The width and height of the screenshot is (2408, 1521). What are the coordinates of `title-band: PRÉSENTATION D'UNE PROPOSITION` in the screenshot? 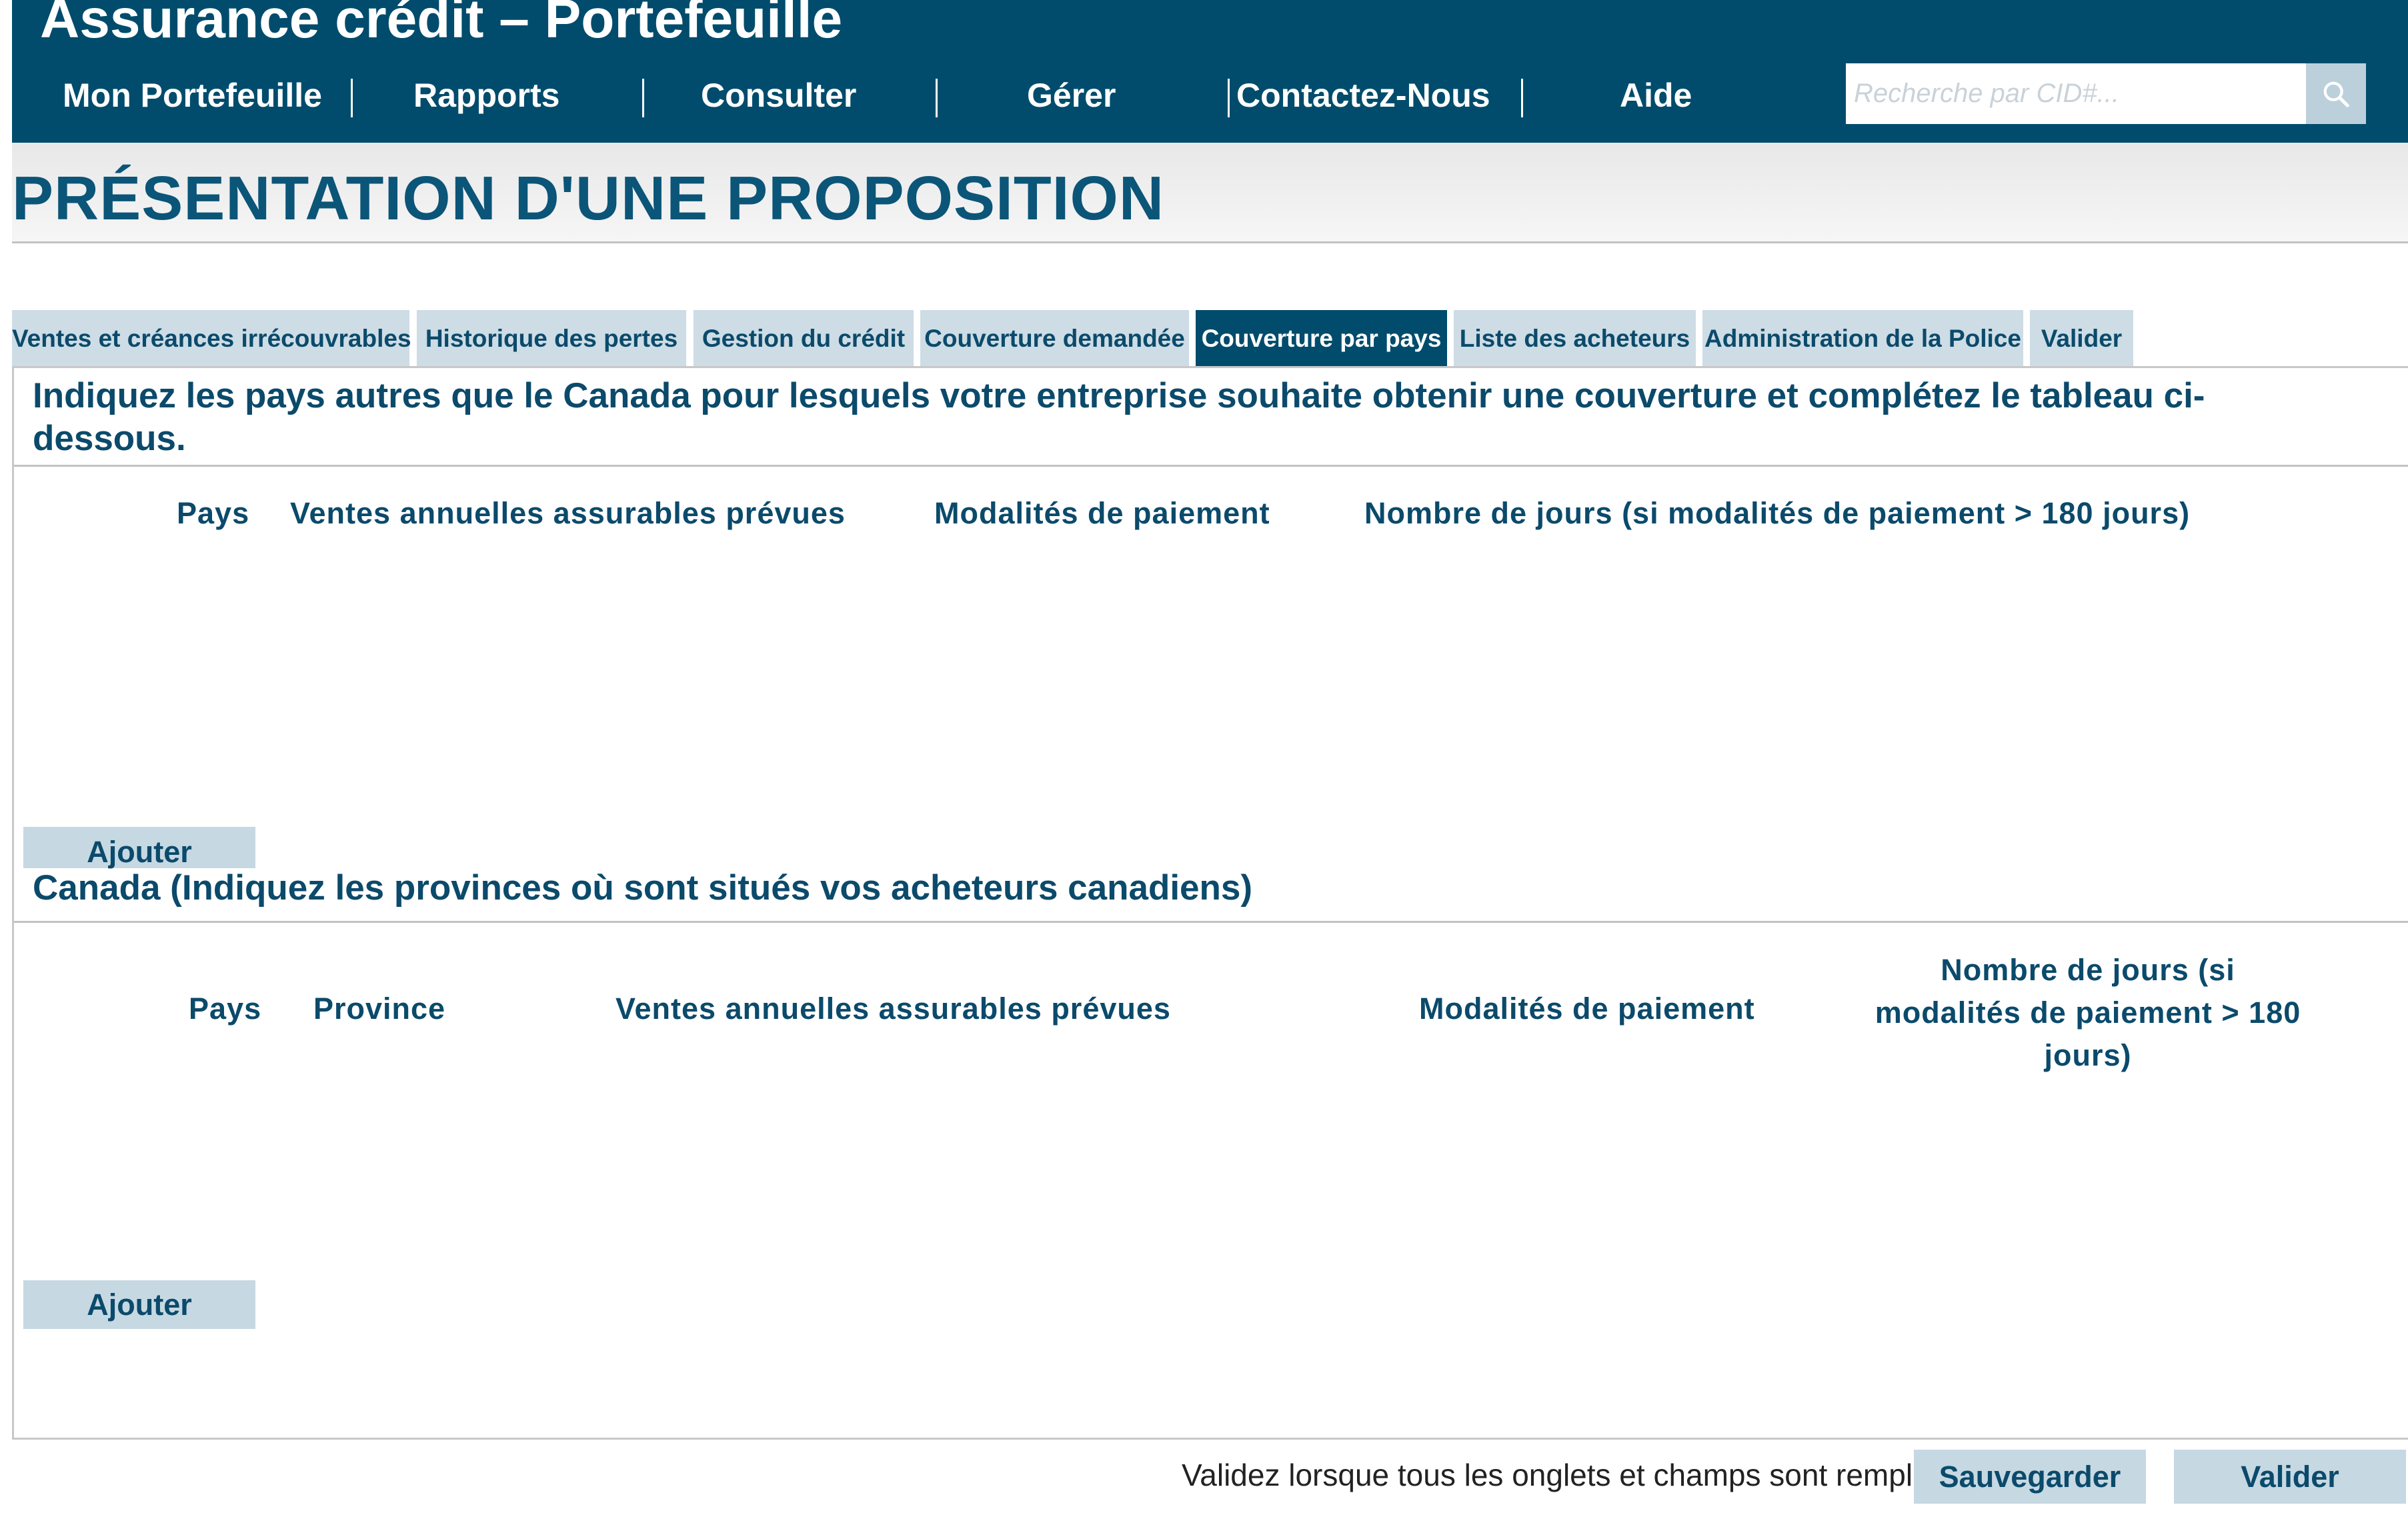 It's located at (1210, 193).